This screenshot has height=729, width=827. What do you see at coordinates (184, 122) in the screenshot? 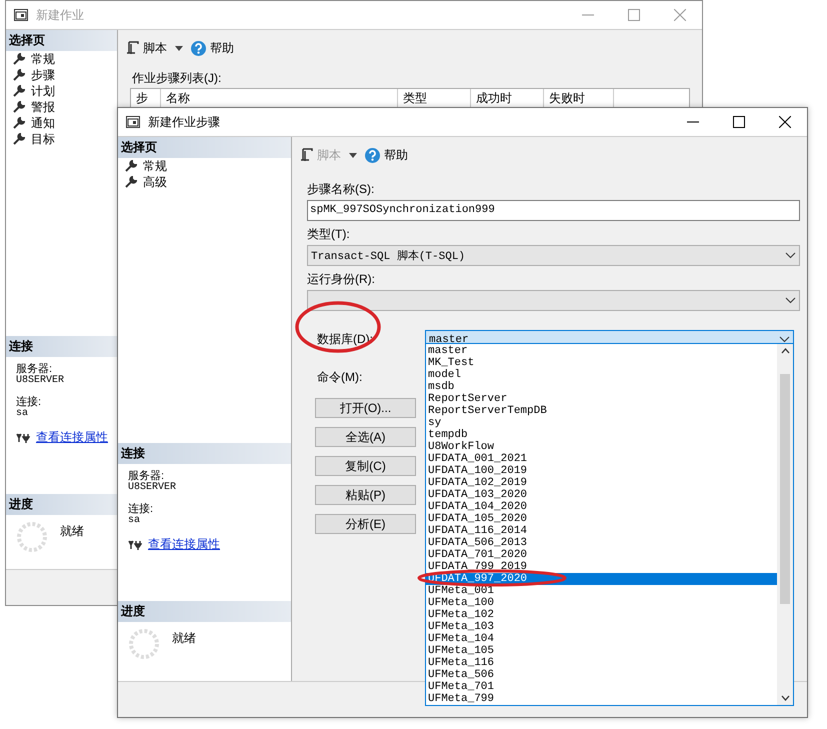
I see `window-title: 新建作业步骤` at bounding box center [184, 122].